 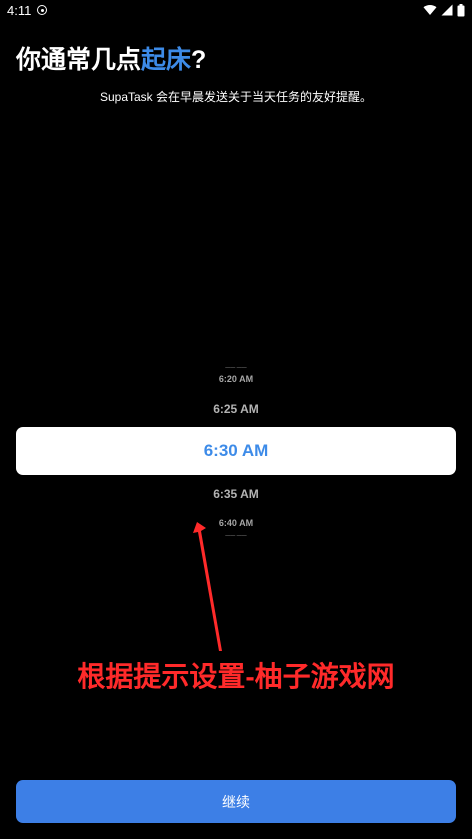 What do you see at coordinates (236, 494) in the screenshot?
I see `picker-option: 6:35 AM` at bounding box center [236, 494].